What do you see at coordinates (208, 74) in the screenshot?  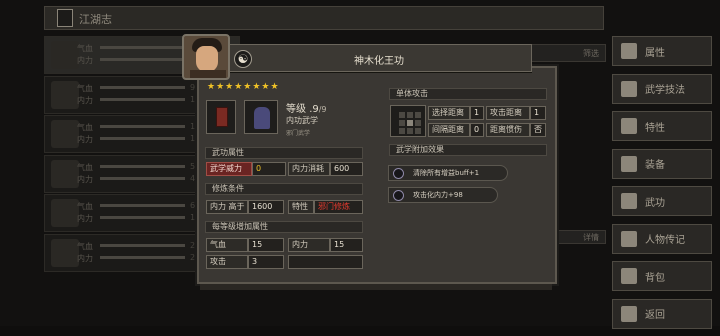 I see `avatar-body` at bounding box center [208, 74].